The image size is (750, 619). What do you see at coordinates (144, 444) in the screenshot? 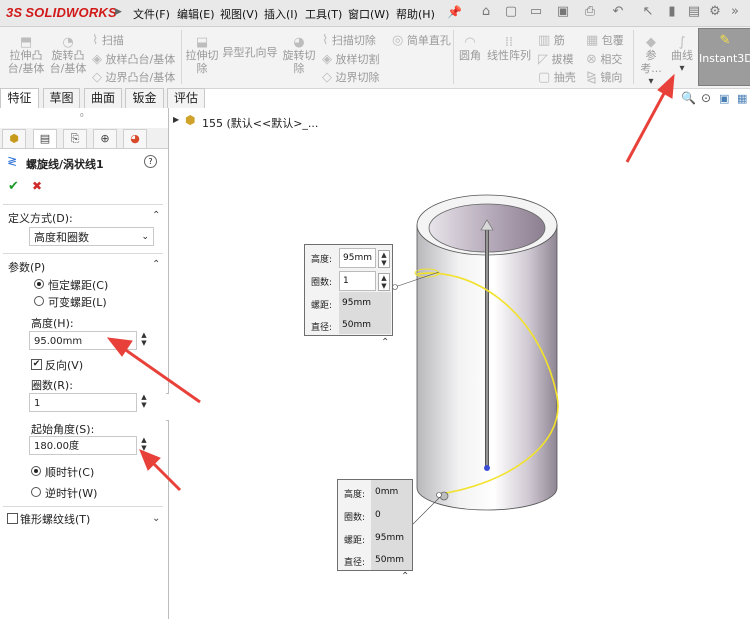
I see `start-angle-spinner: ▲ ▼` at bounding box center [144, 444].